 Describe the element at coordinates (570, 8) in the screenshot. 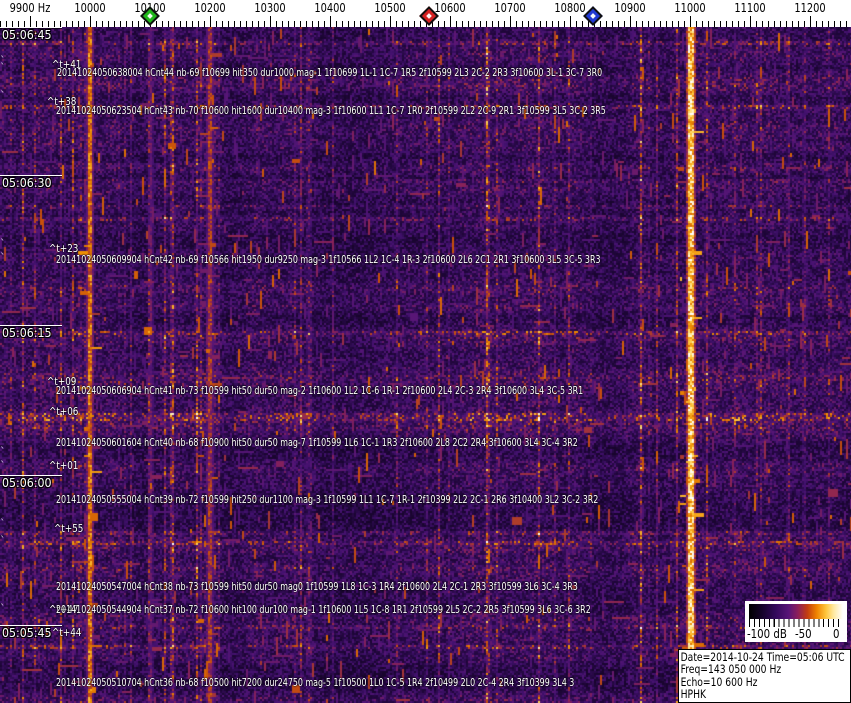

I see `freq-label: 10800` at that location.